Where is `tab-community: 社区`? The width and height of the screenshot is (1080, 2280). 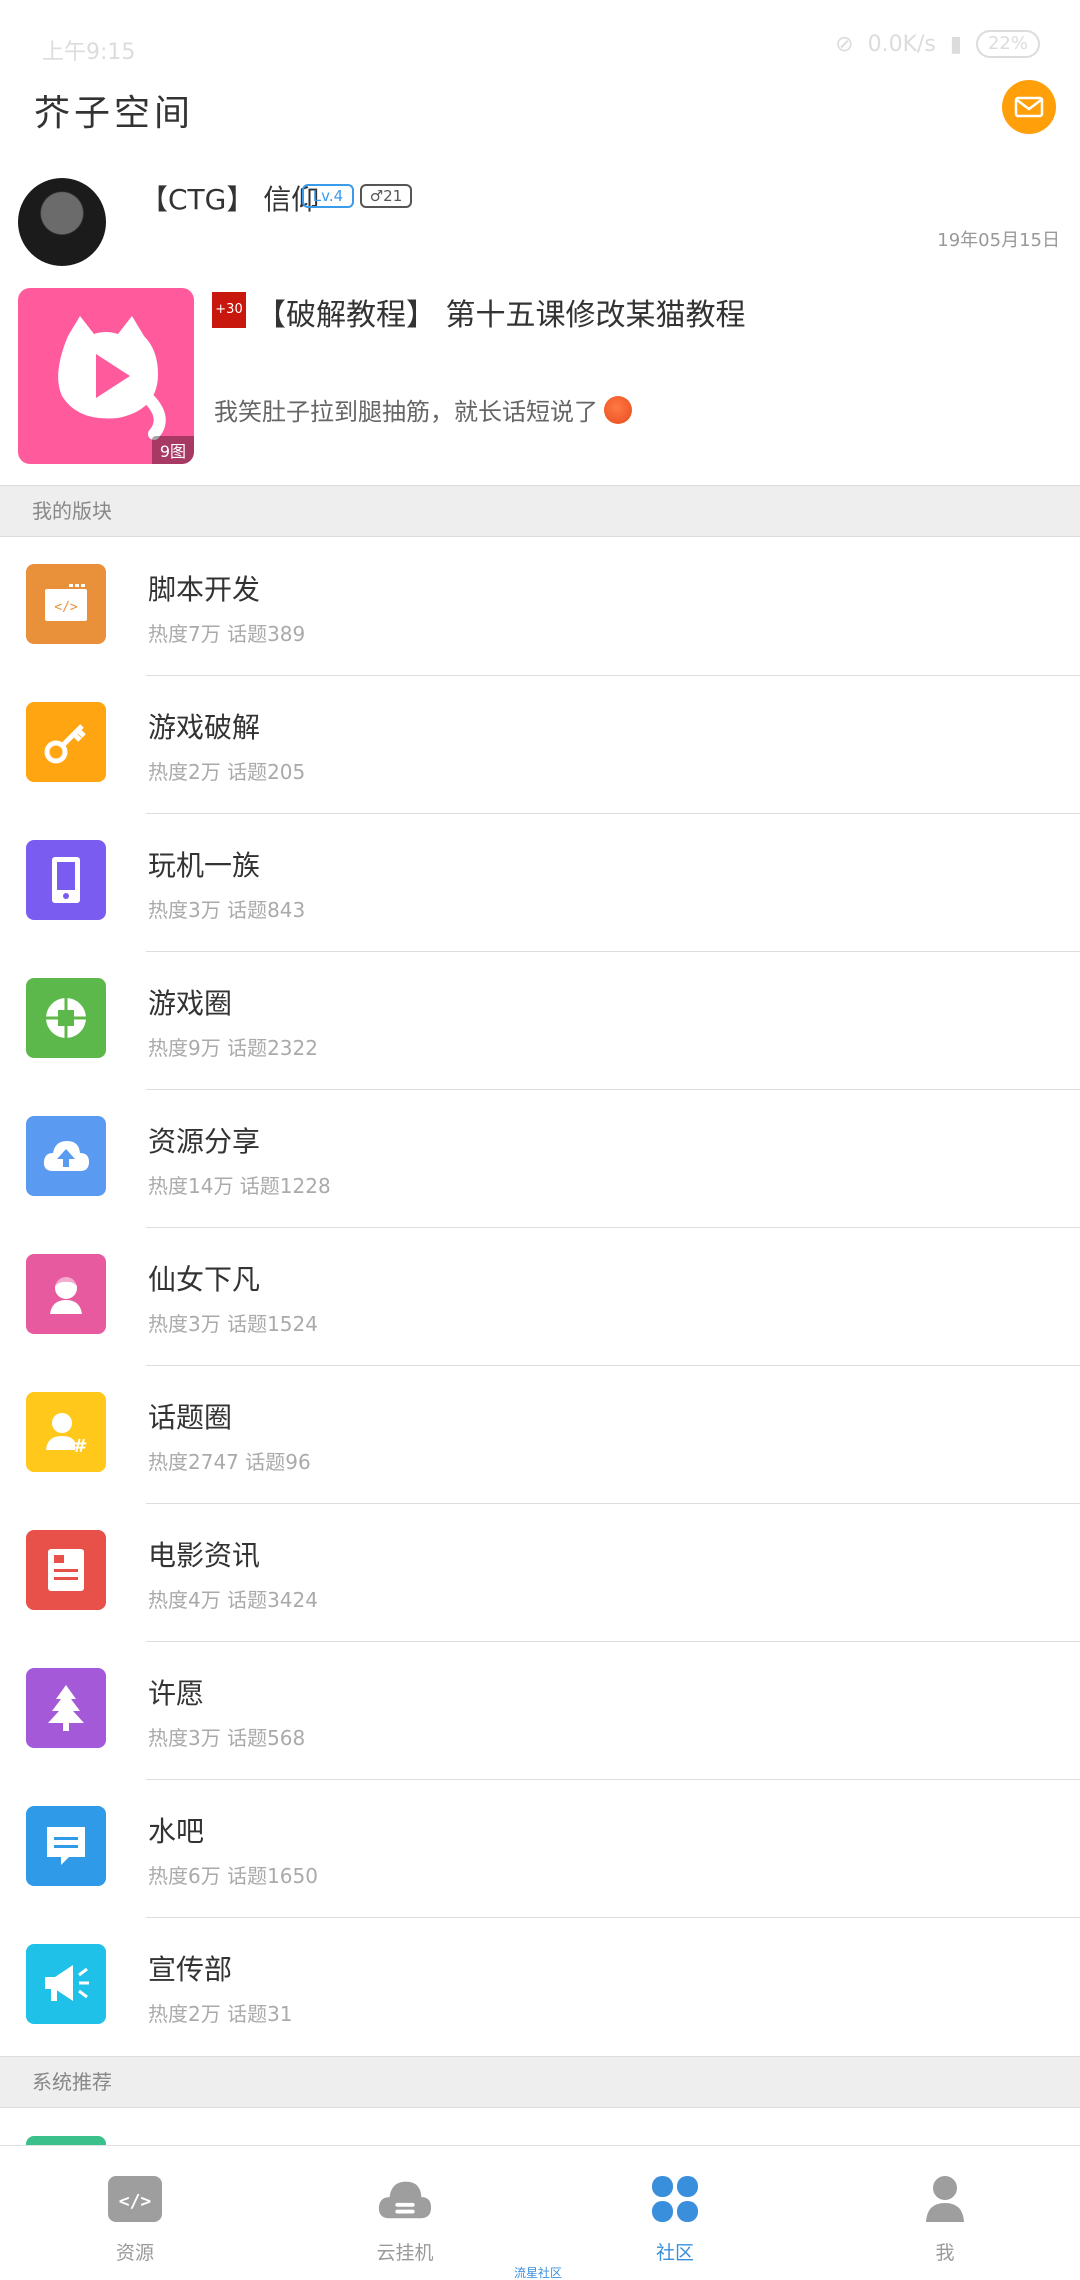
tab-community: 社区 is located at coordinates (675, 2213).